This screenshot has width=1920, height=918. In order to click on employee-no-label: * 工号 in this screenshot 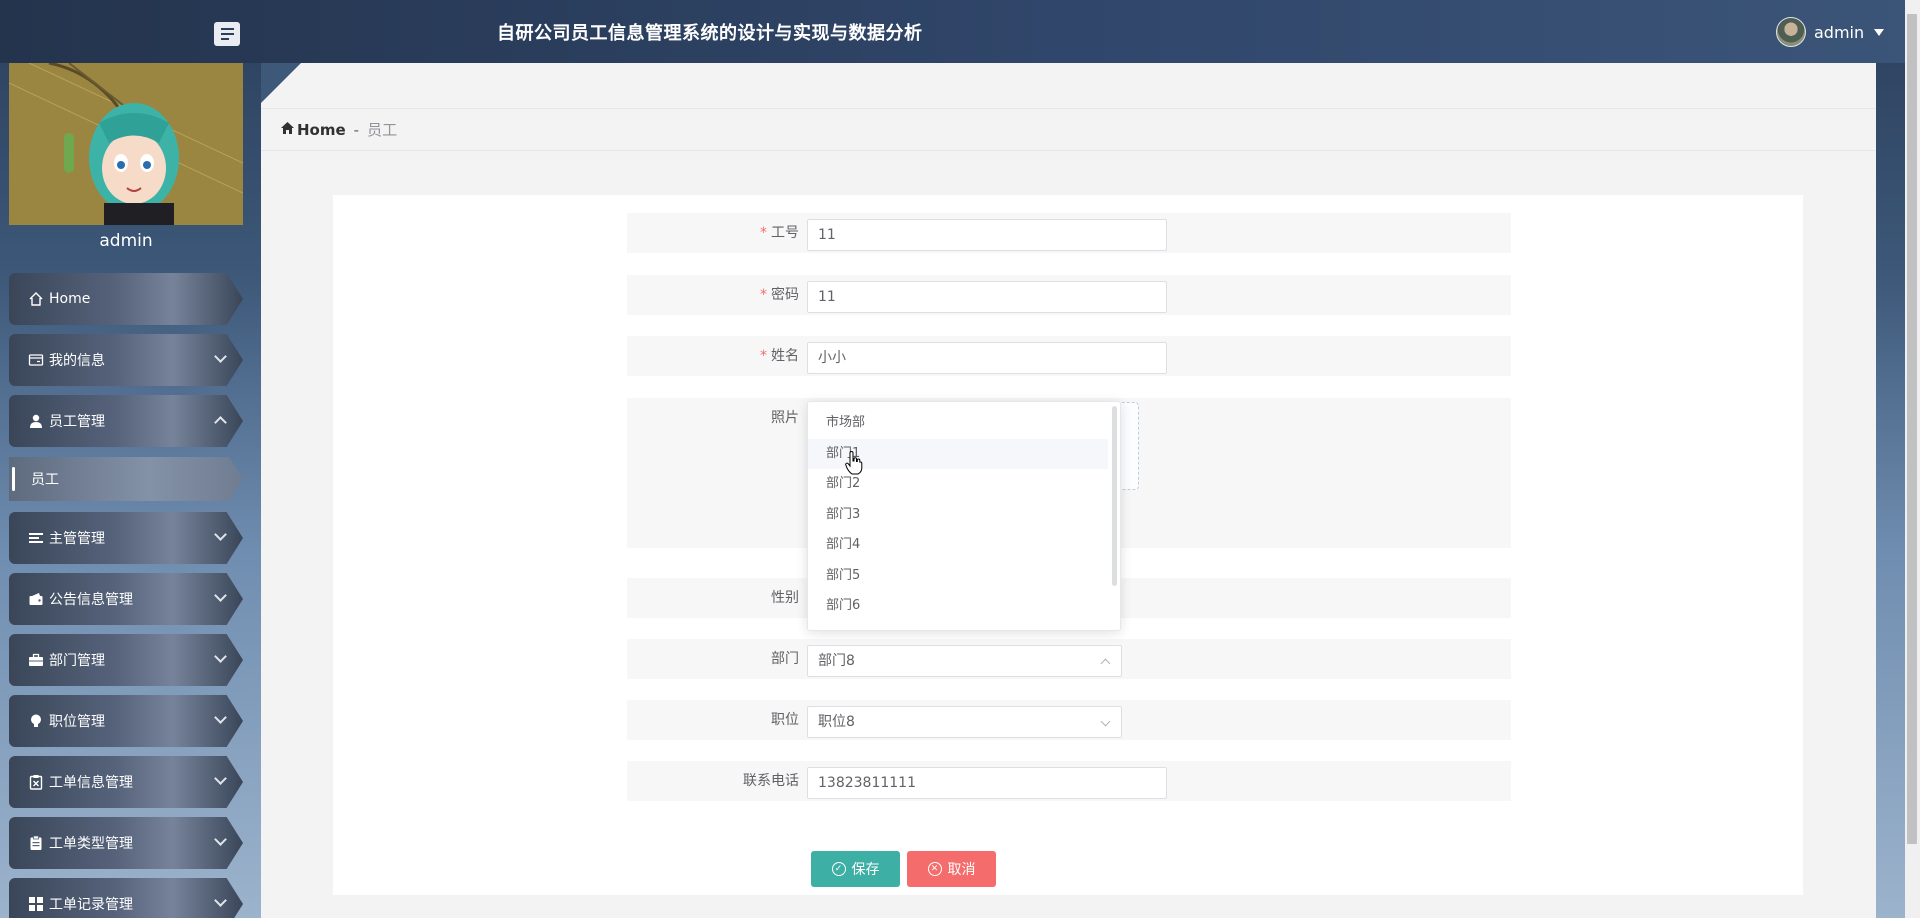, I will do `click(713, 233)`.